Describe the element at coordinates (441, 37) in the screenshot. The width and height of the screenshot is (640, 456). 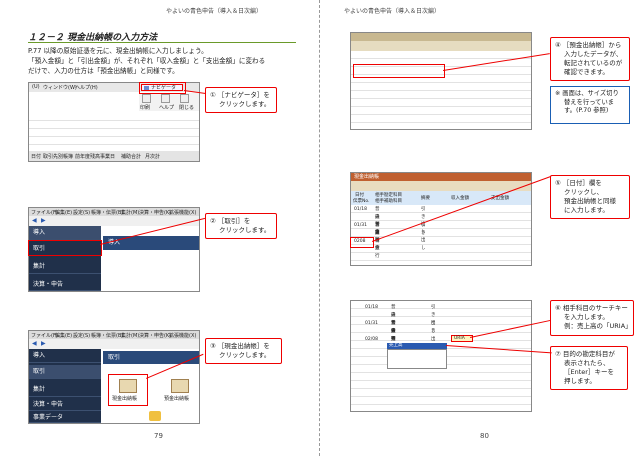
I see `window-title-bar` at that location.